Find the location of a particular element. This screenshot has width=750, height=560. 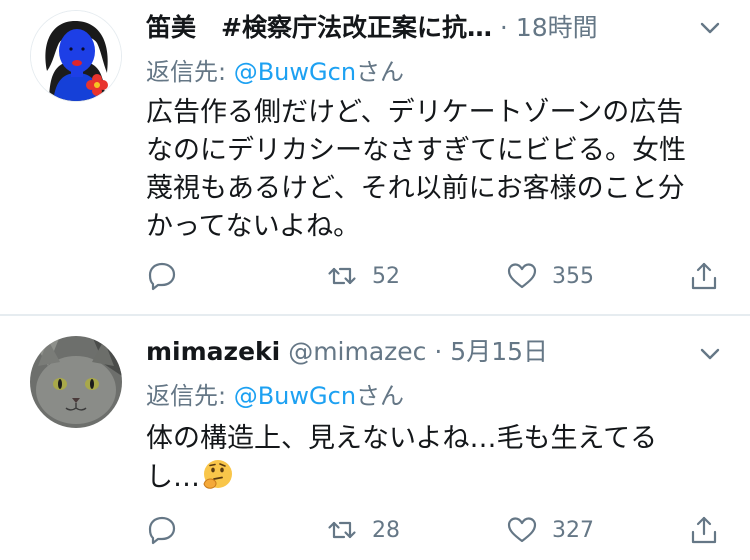

tweet-text-line: なのにデリカシーなさすぎてにビビる。女性 is located at coordinates (416, 150).